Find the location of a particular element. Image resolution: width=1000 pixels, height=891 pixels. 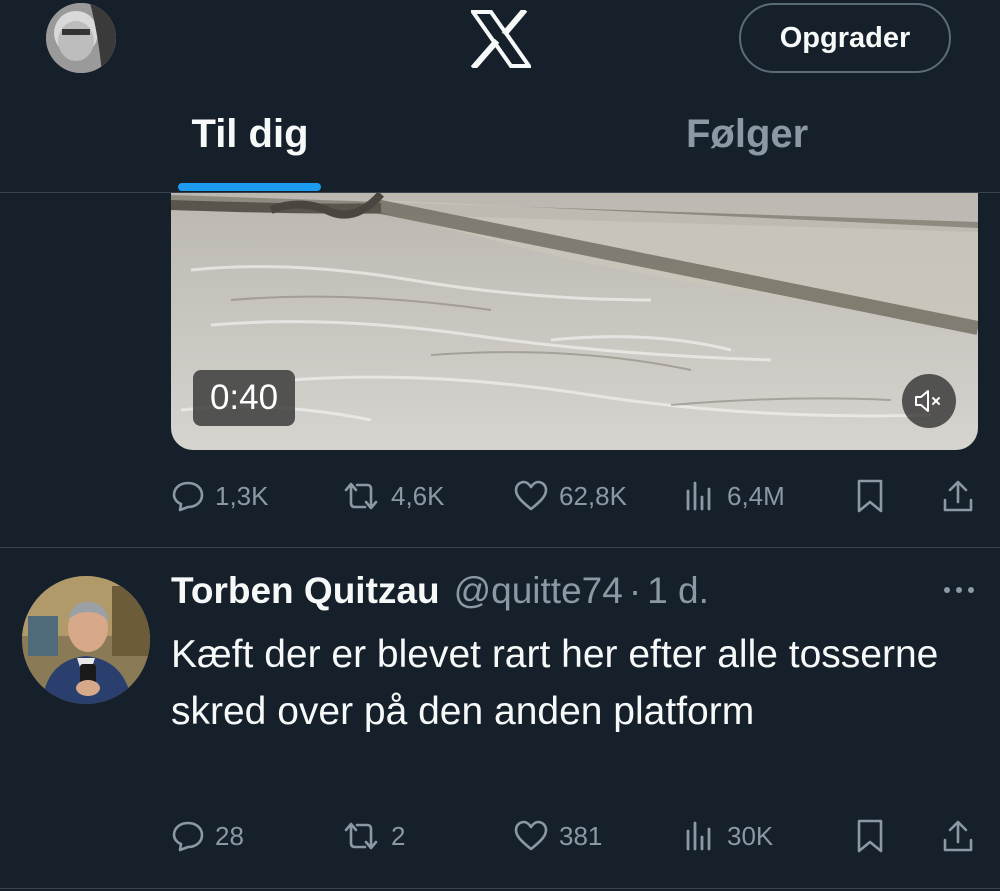

profile-avatar is located at coordinates (81, 38).